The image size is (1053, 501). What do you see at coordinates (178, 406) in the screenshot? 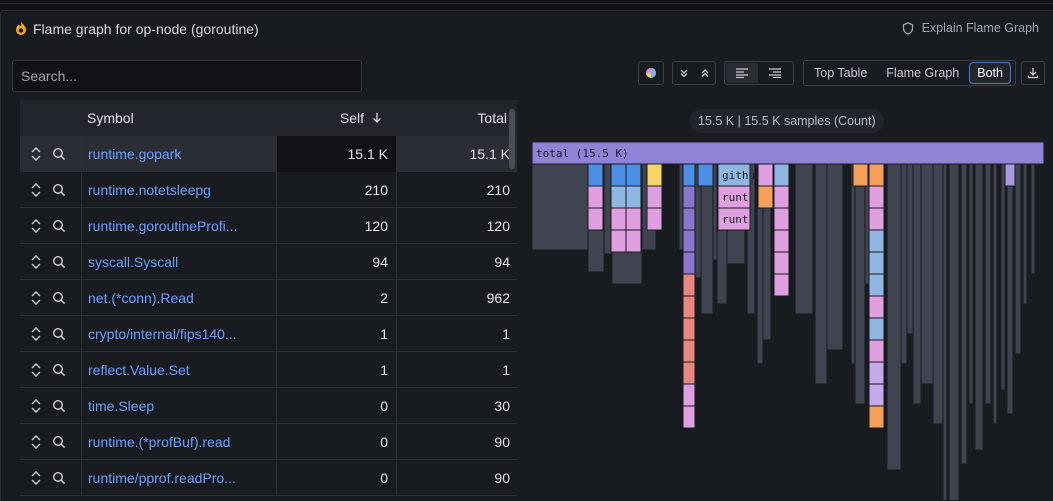
I see `symbol-cell: time.Sleep` at bounding box center [178, 406].